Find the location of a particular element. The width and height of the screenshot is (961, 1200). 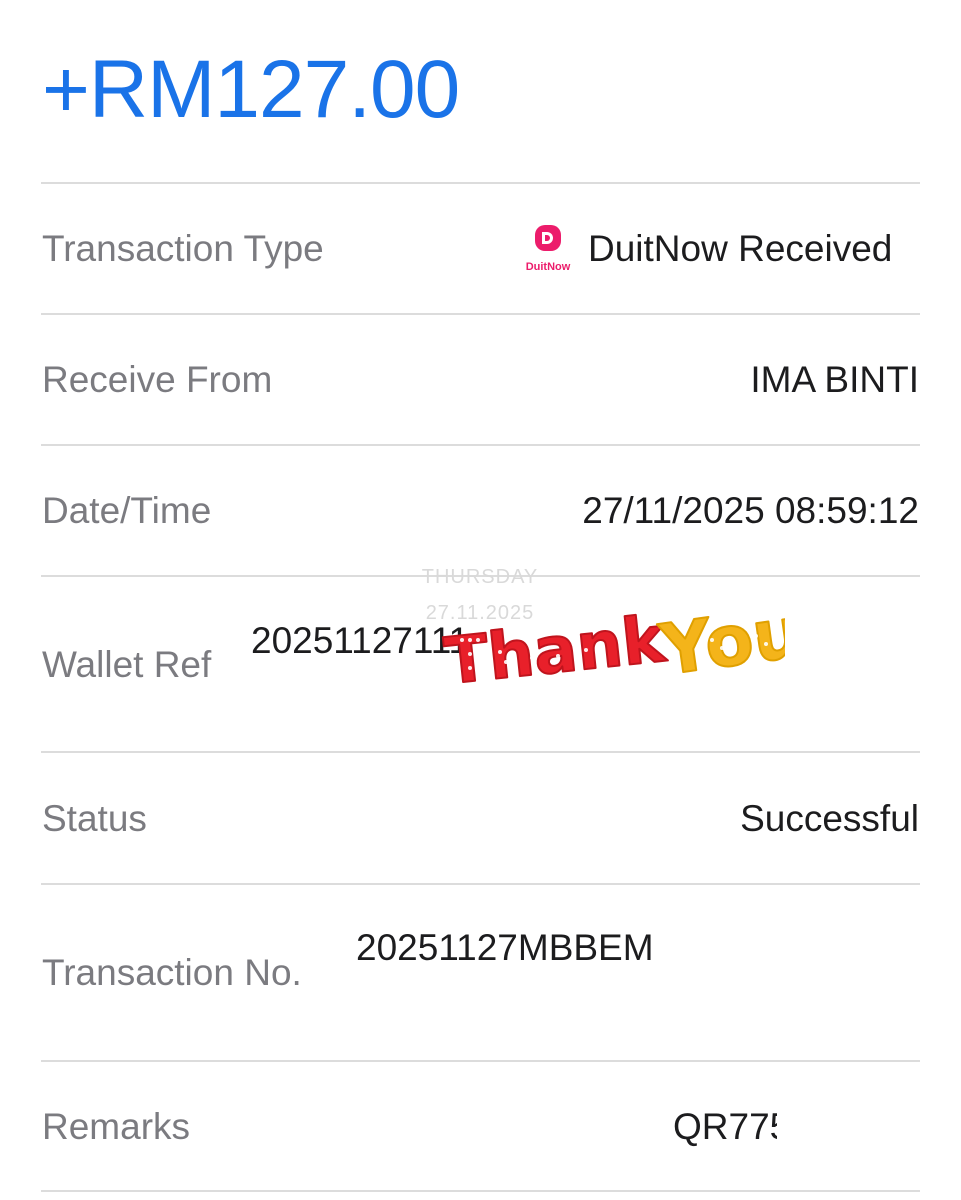

sticker-word-you: You is located at coordinates (720, 641).